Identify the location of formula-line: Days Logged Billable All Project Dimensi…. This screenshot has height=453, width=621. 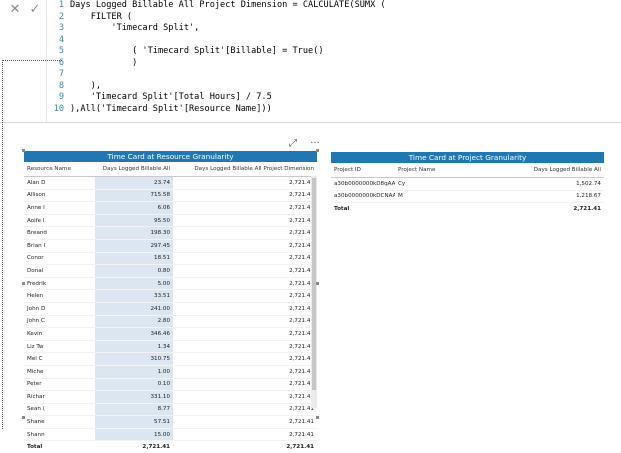
(340, 6).